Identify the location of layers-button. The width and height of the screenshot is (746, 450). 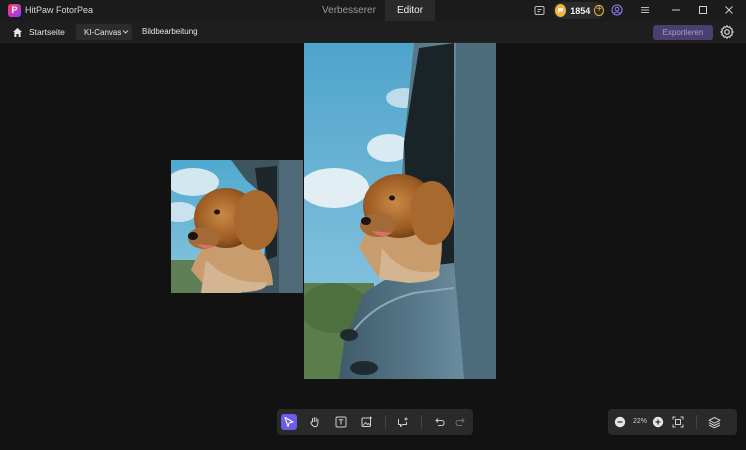
(714, 422).